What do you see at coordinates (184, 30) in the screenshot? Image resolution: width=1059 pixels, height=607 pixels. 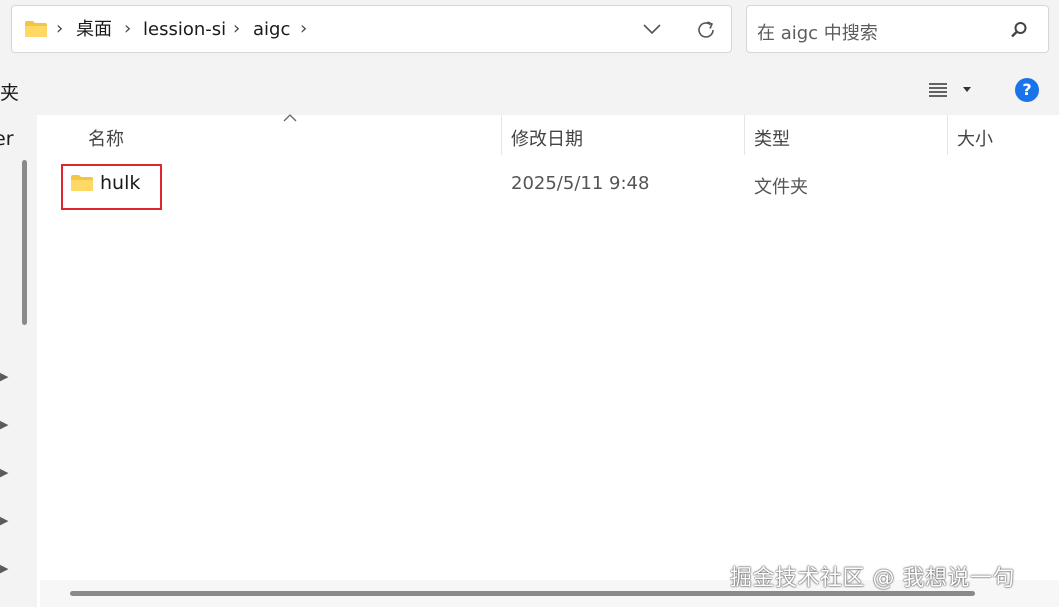 I see `breadcrumb-lession-si: lession-si` at bounding box center [184, 30].